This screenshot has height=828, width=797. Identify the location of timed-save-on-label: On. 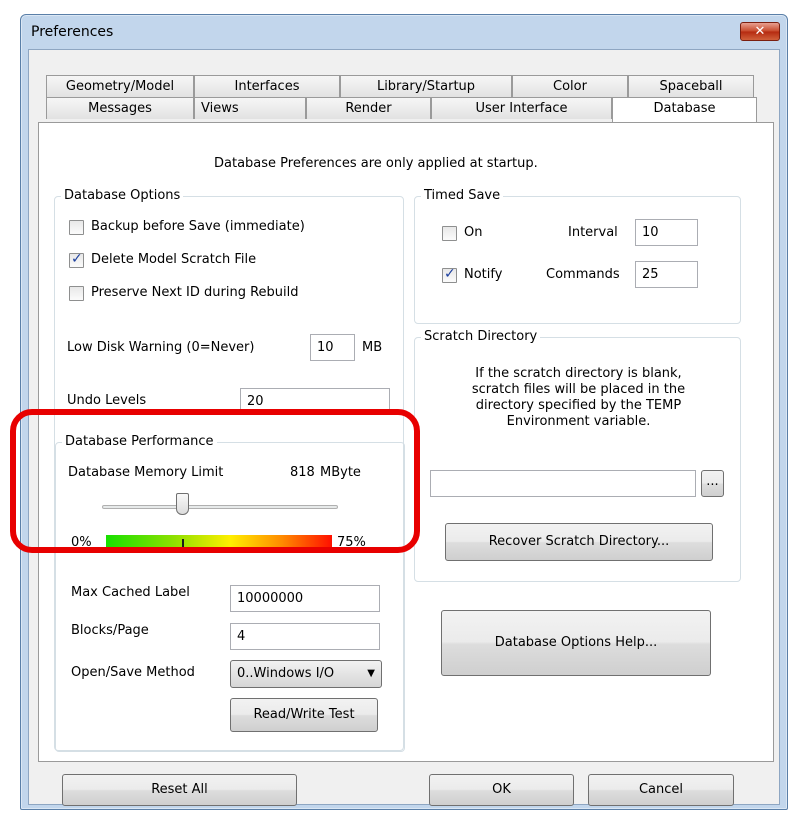
(473, 232).